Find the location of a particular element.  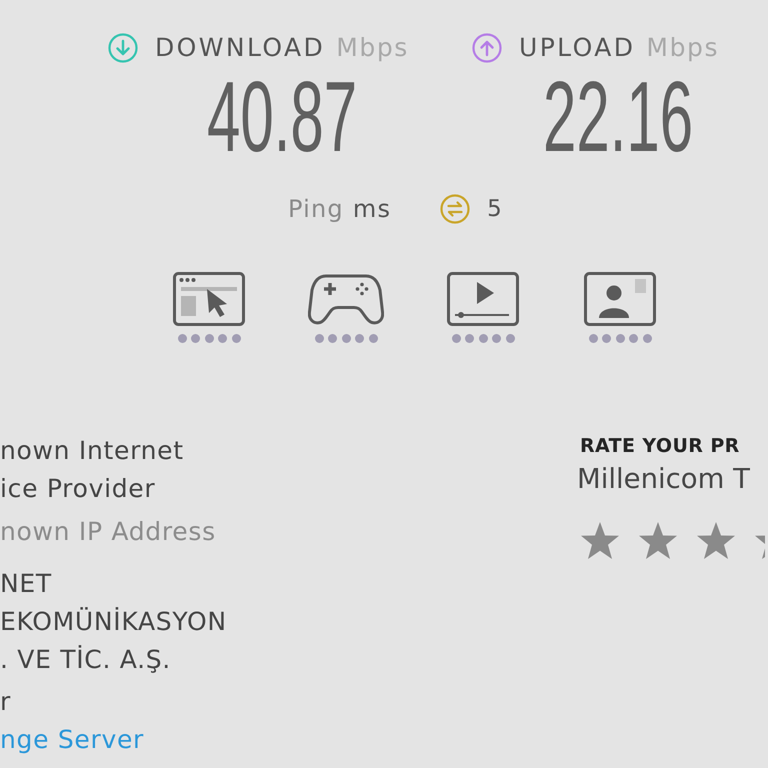

video-player-icon is located at coordinates (483, 299).